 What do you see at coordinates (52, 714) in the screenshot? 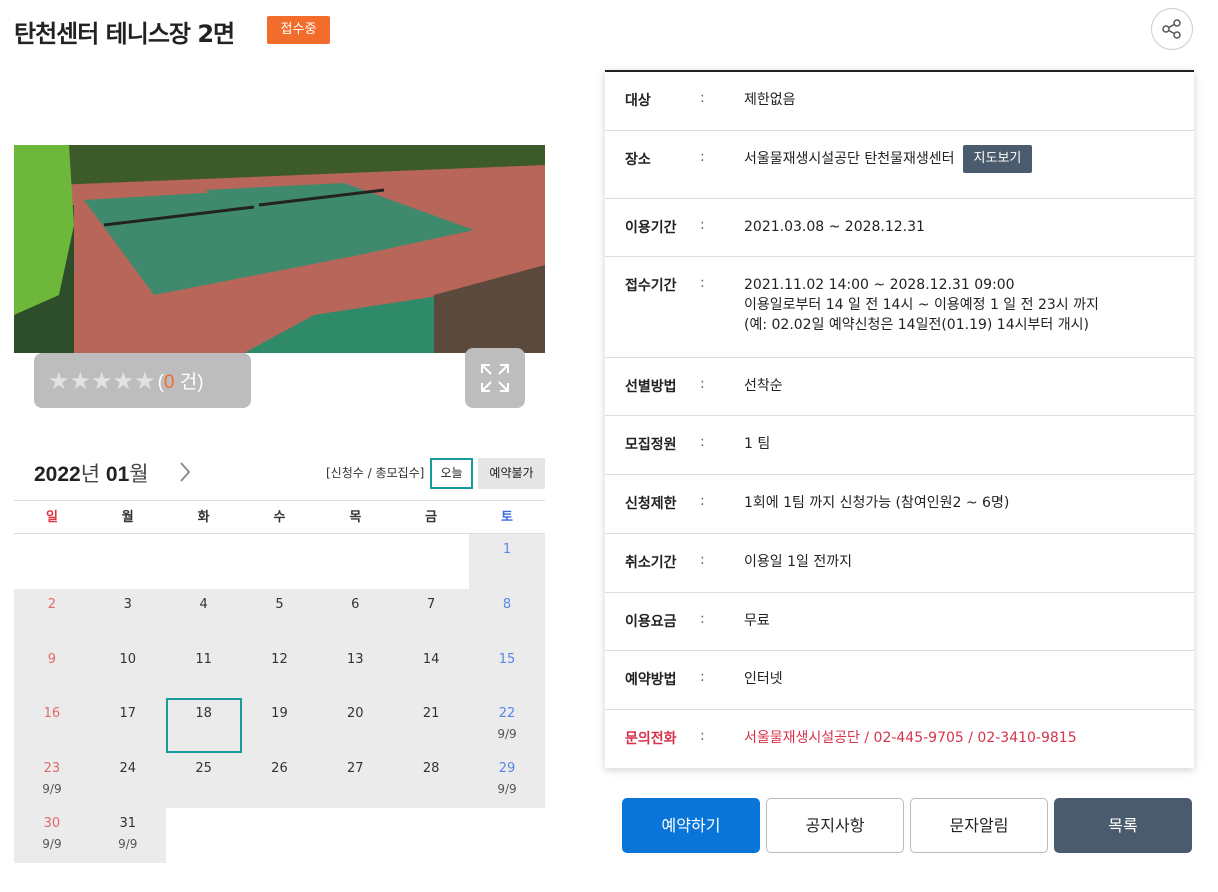
I see `day-number: 16` at bounding box center [52, 714].